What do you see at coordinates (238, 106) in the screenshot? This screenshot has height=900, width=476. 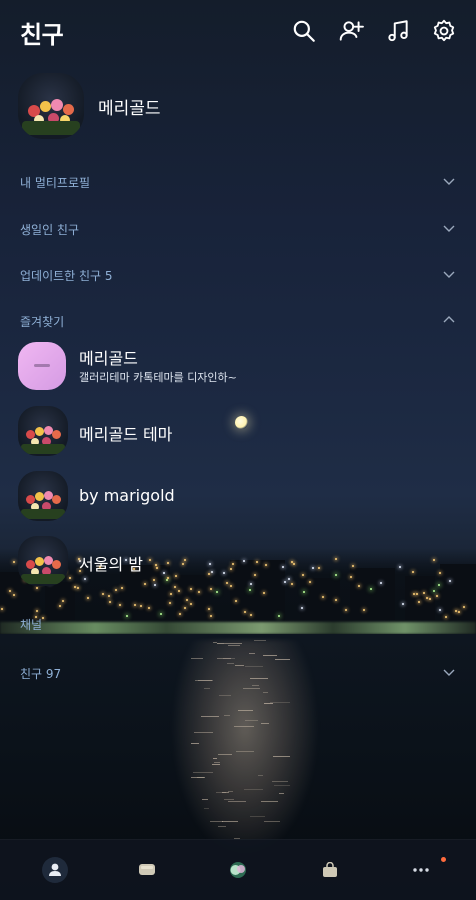 I see `my-profile: 메리골드` at bounding box center [238, 106].